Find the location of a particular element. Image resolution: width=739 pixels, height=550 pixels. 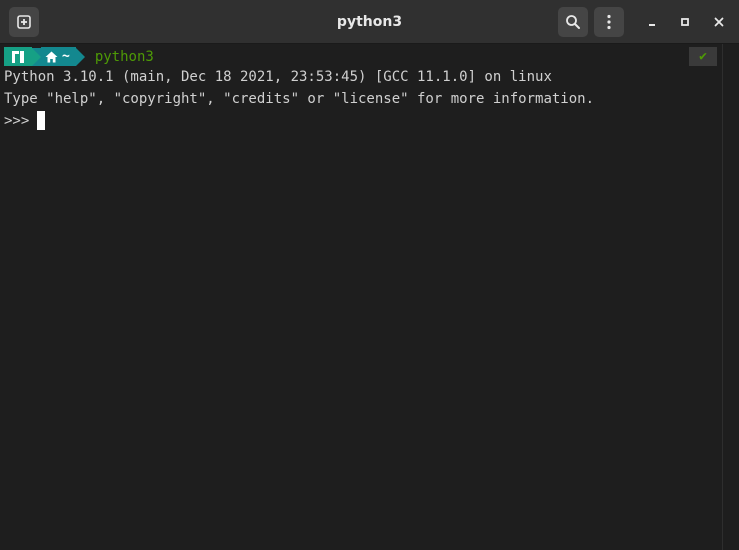

prompt-separator-end is located at coordinates (80, 56).